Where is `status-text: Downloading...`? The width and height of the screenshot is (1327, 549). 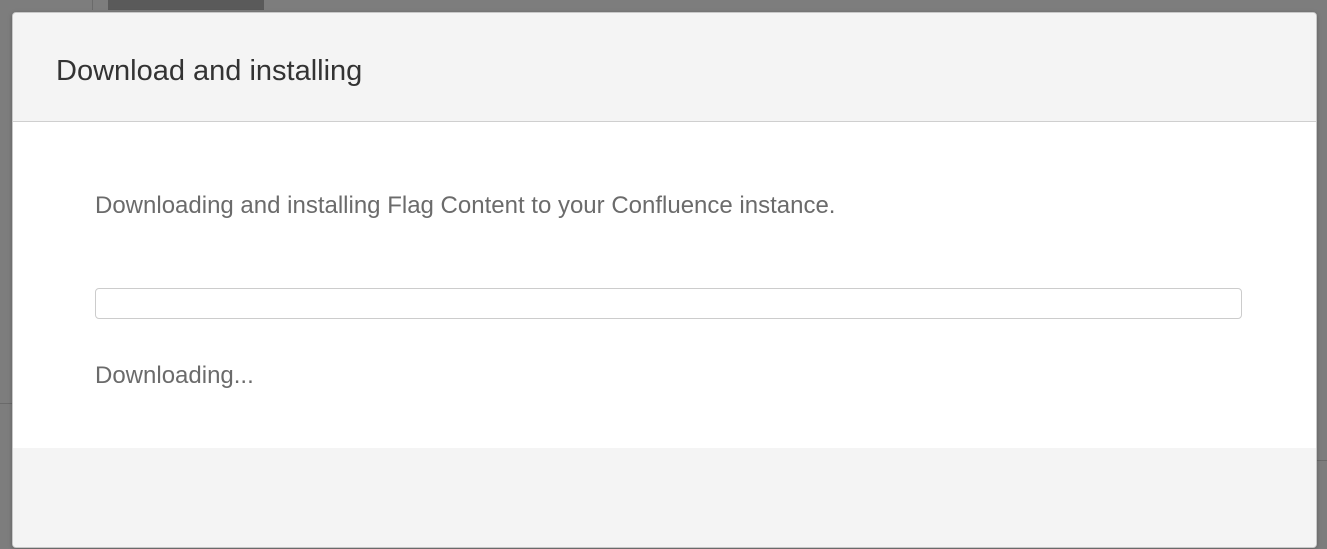 status-text: Downloading... is located at coordinates (174, 375).